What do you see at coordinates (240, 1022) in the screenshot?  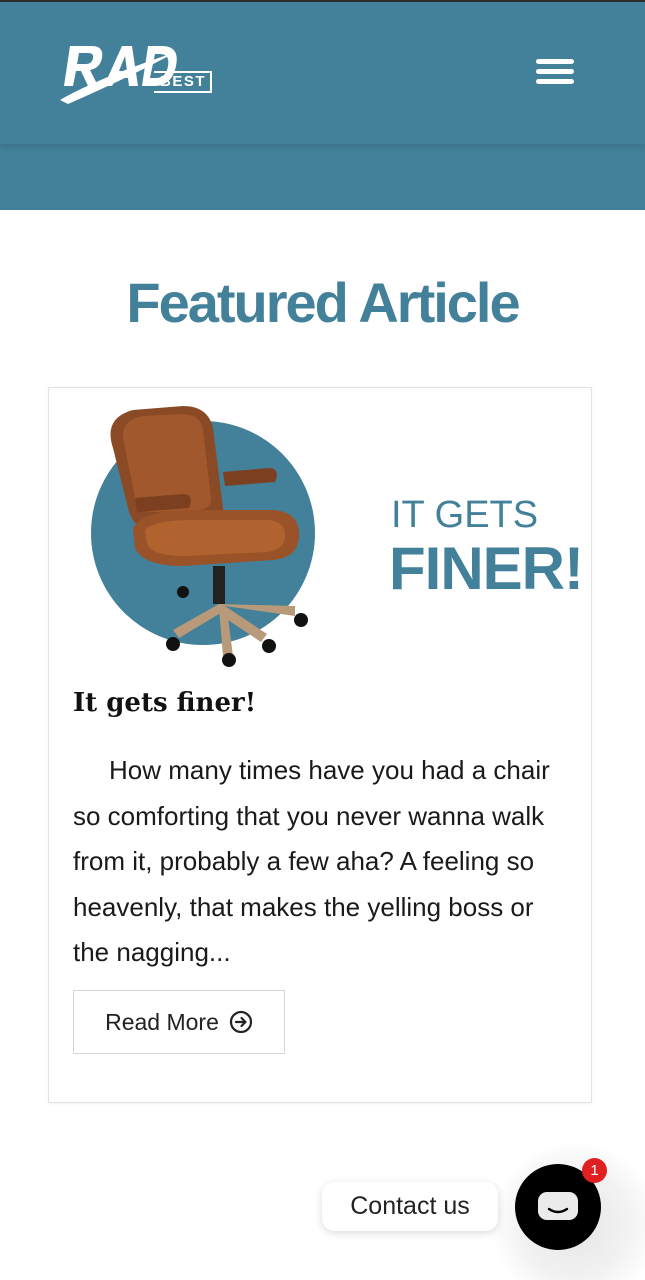 I see `arrow-circle-right-icon` at bounding box center [240, 1022].